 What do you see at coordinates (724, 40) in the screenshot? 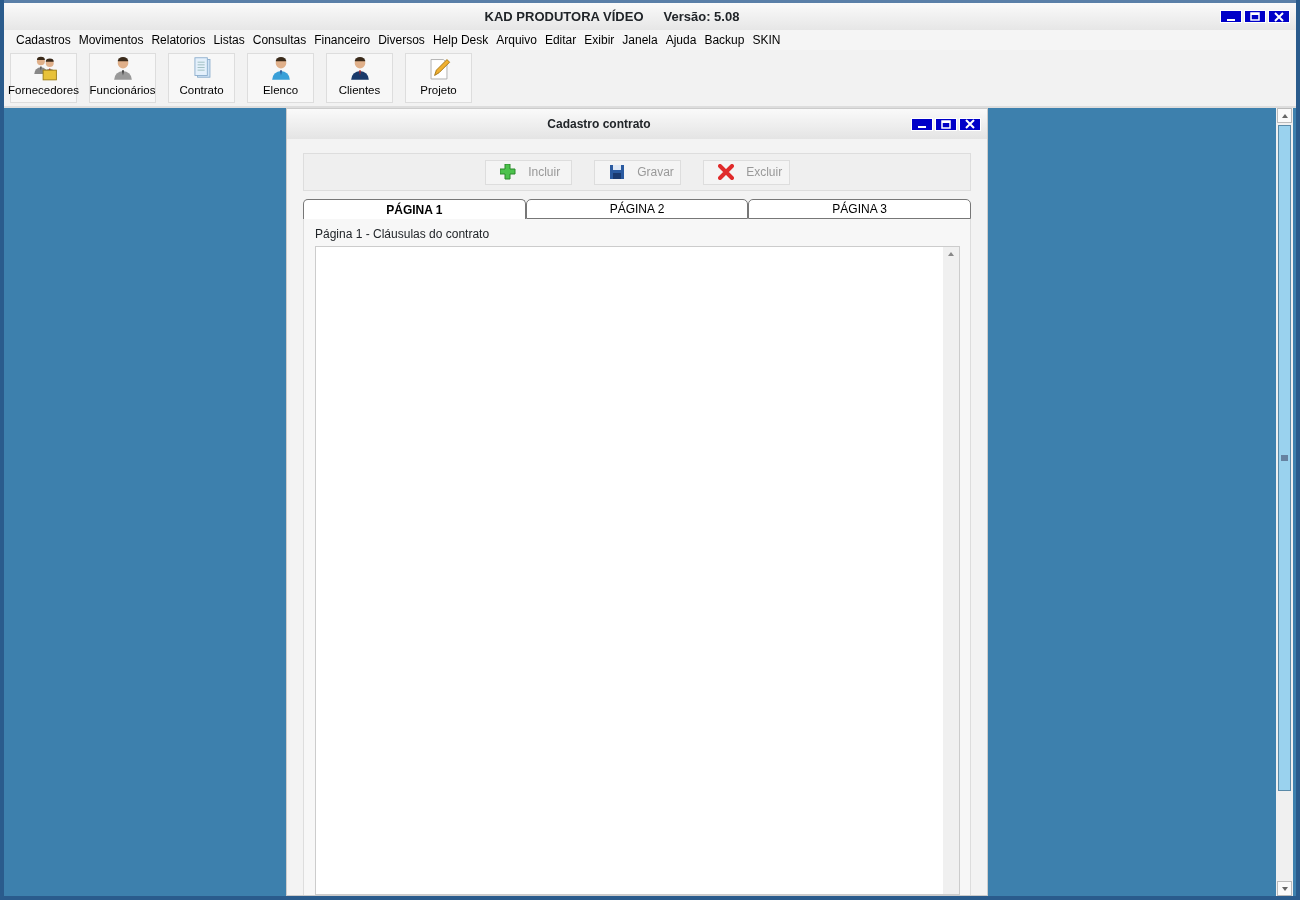
I see `menu-item: Backup` at bounding box center [724, 40].